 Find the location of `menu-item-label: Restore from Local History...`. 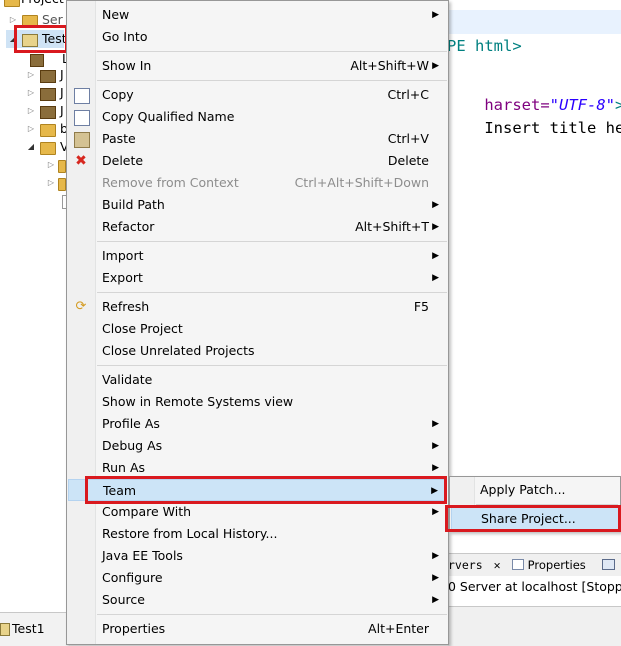

menu-item-label: Restore from Local History... is located at coordinates (190, 533).